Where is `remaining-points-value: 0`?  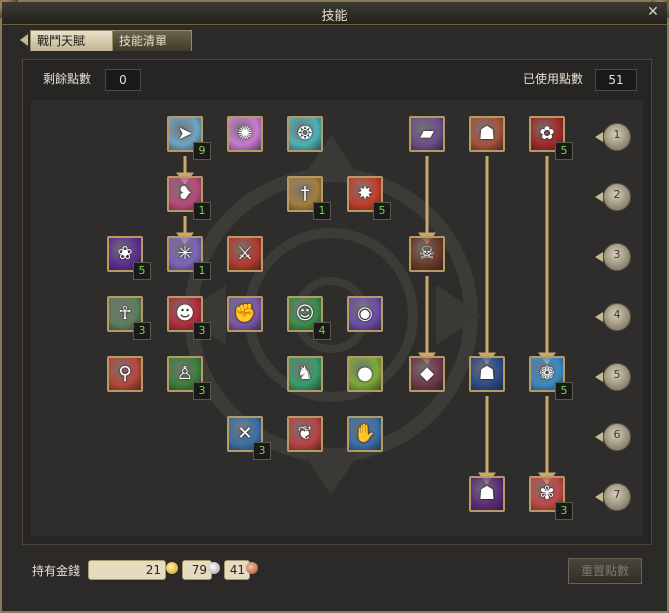
remaining-points-value: 0 is located at coordinates (123, 80).